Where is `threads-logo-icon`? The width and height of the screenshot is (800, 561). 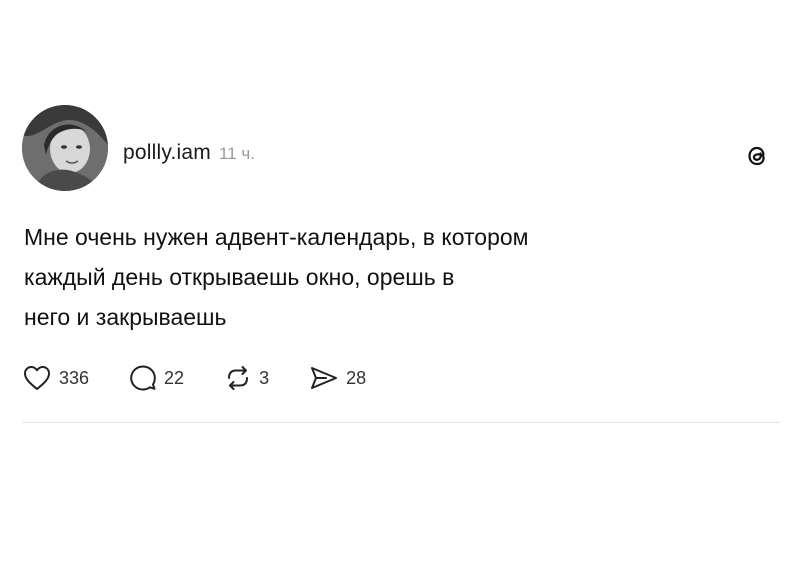
threads-logo-icon is located at coordinates (757, 156).